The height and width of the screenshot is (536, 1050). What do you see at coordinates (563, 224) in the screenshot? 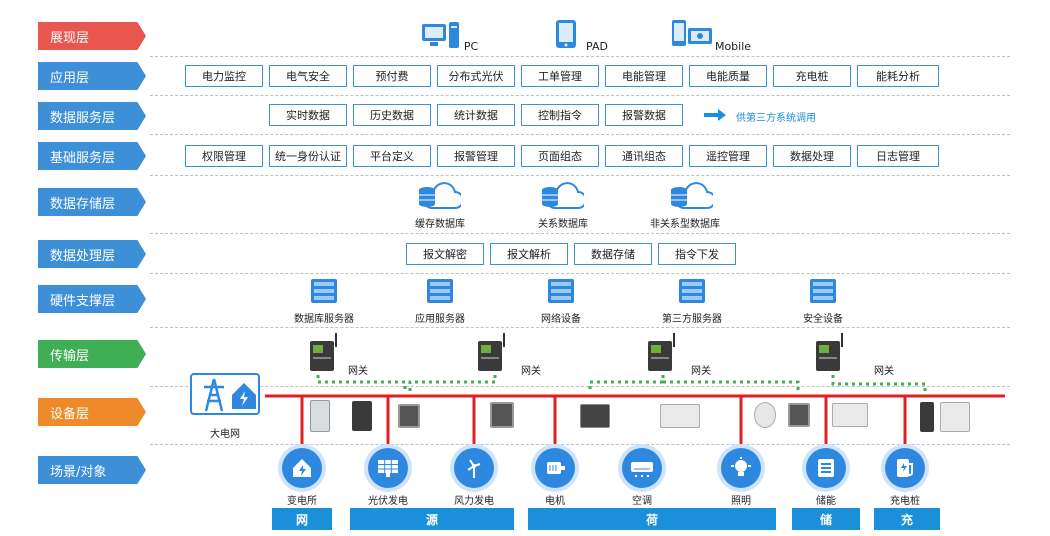
I see `storage-label: 关系数据库` at bounding box center [563, 224].